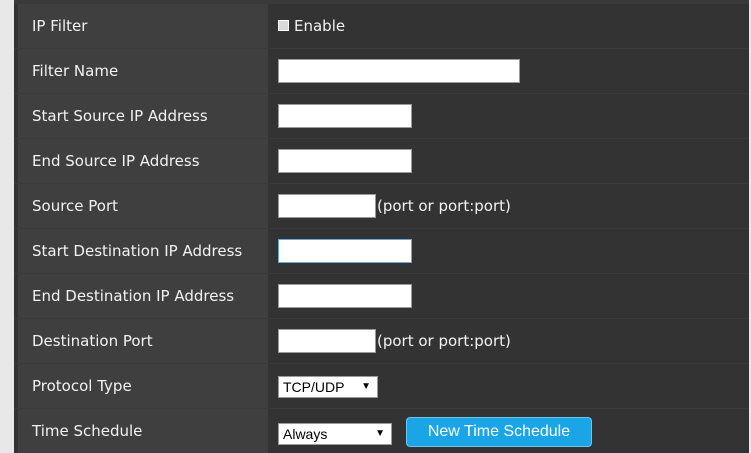  I want to click on start-destination-ip-value, so click(512, 251).